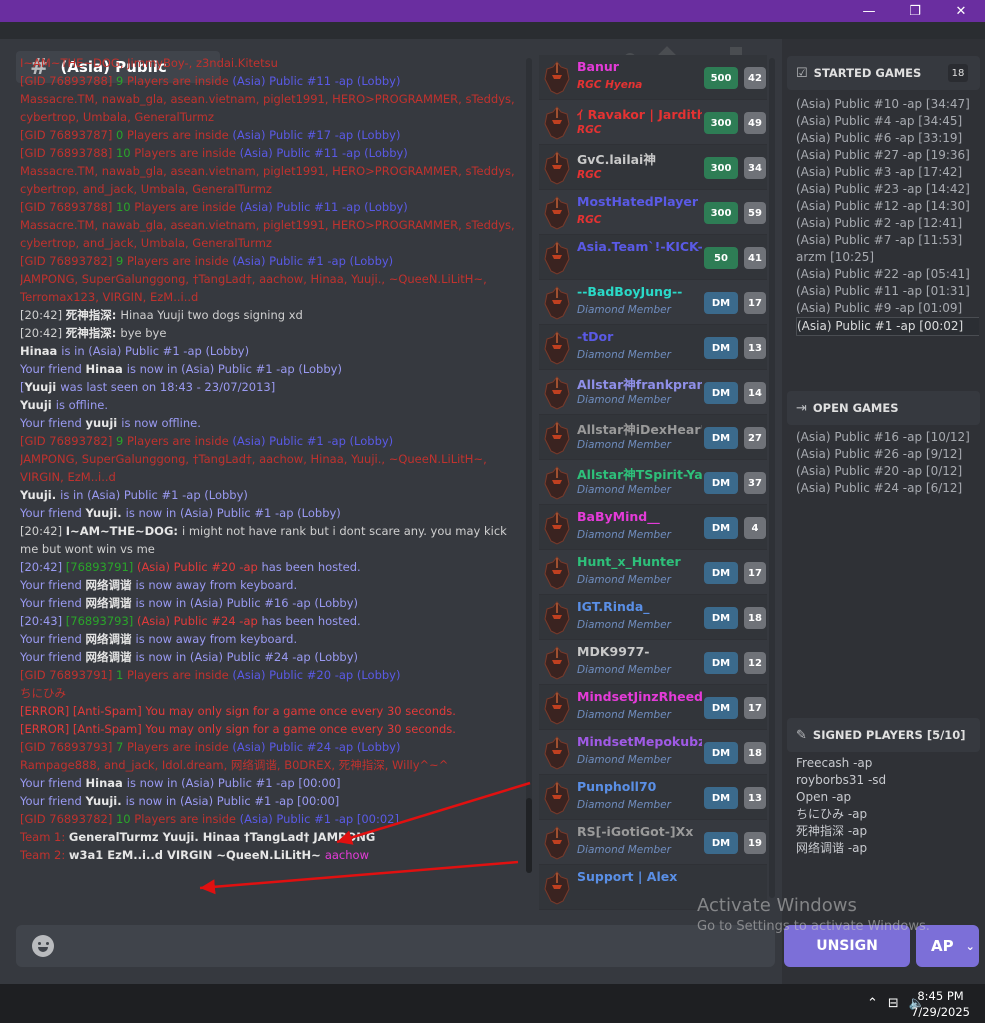  What do you see at coordinates (887, 240) in the screenshot?
I see `game-list-item: (Asia) Public #7 -ap [11:53]` at bounding box center [887, 240].